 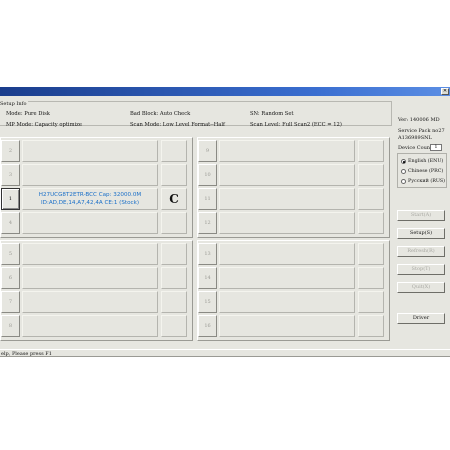 I want to click on language-option-chinese: Chinese (PRC), so click(x=422, y=171).